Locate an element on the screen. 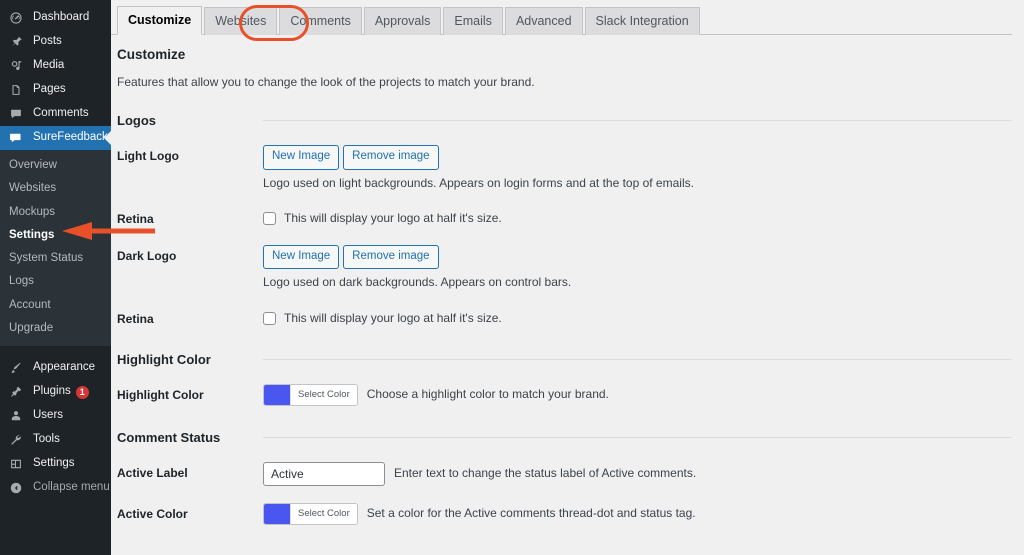 Image resolution: width=1024 pixels, height=555 pixels. highlight-color-picker: Select Color is located at coordinates (310, 394).